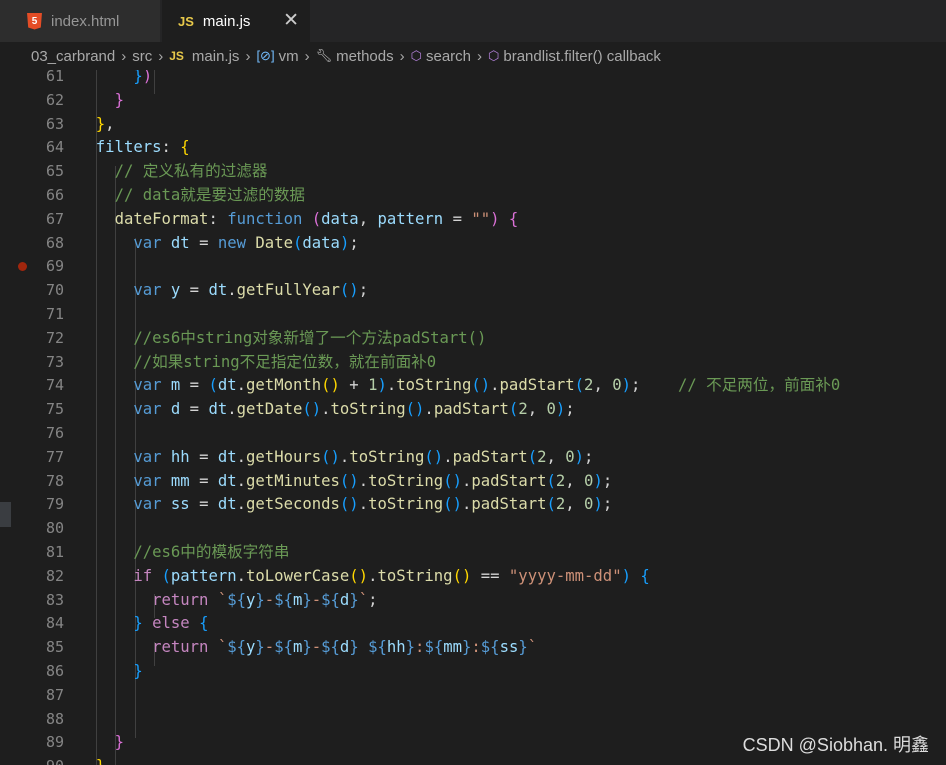 This screenshot has width=946, height=765. What do you see at coordinates (523, 409) in the screenshot?
I see `code-token: 2` at bounding box center [523, 409].